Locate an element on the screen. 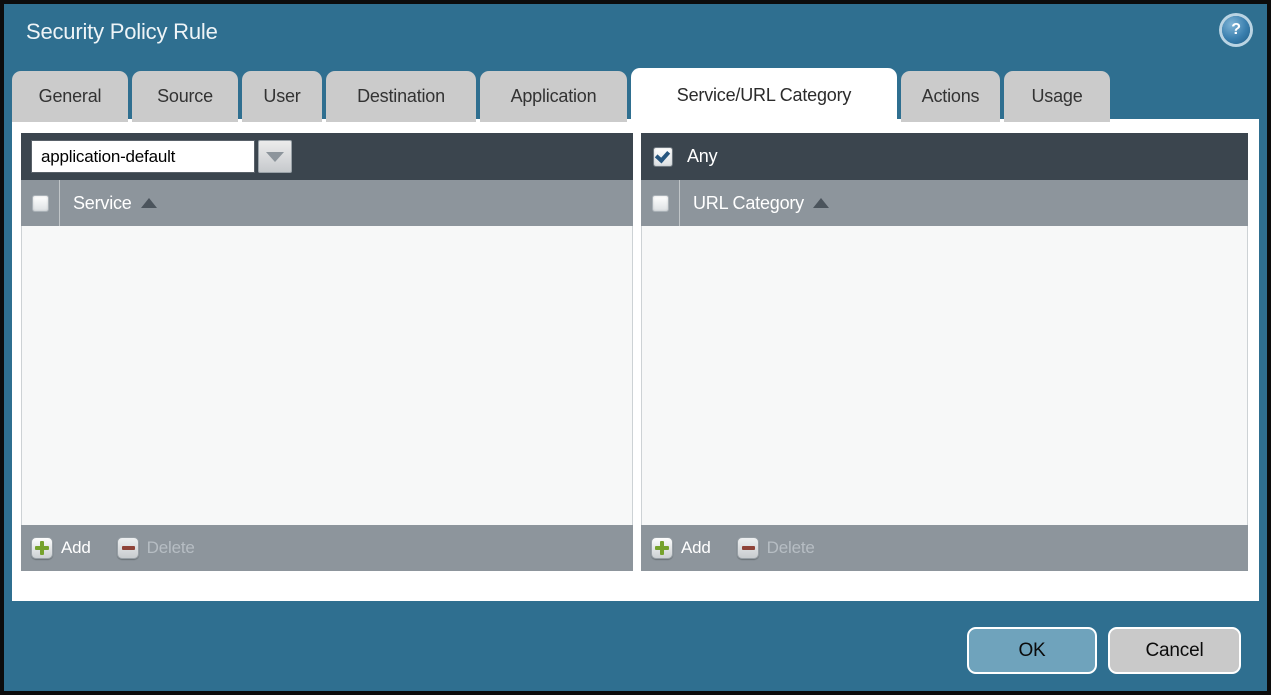 This screenshot has width=1271, height=695. url-category-table-header: URL Category is located at coordinates (944, 203).